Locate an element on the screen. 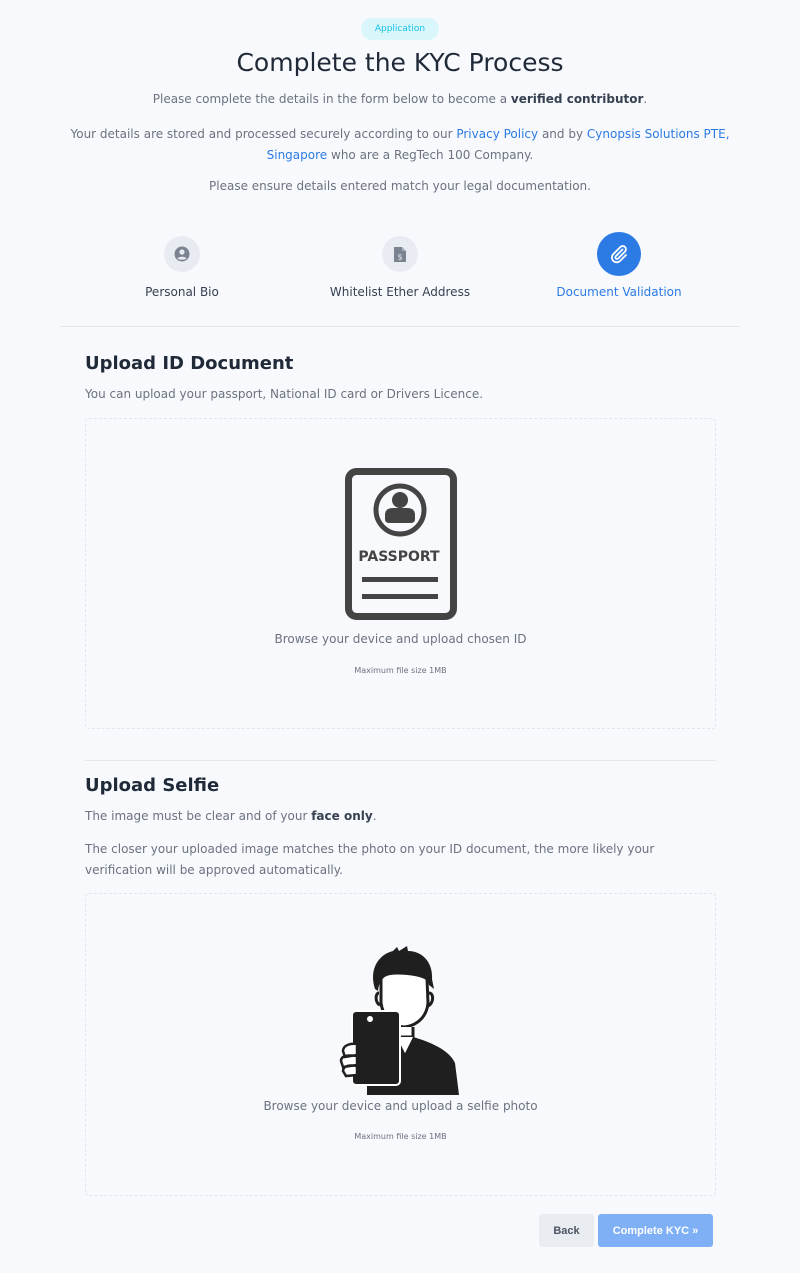 This screenshot has width=800, height=1273. intro-line-2-and: and by is located at coordinates (562, 134).